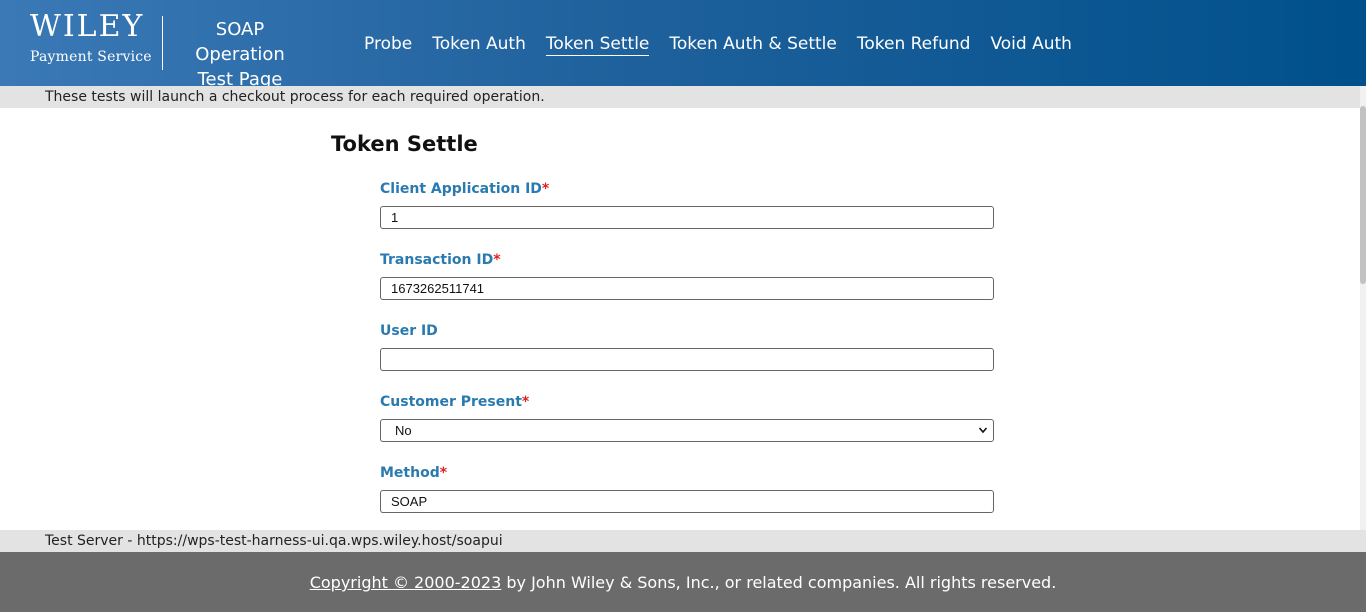  What do you see at coordinates (687, 260) in the screenshot?
I see `field-label: Transaction ID*` at bounding box center [687, 260].